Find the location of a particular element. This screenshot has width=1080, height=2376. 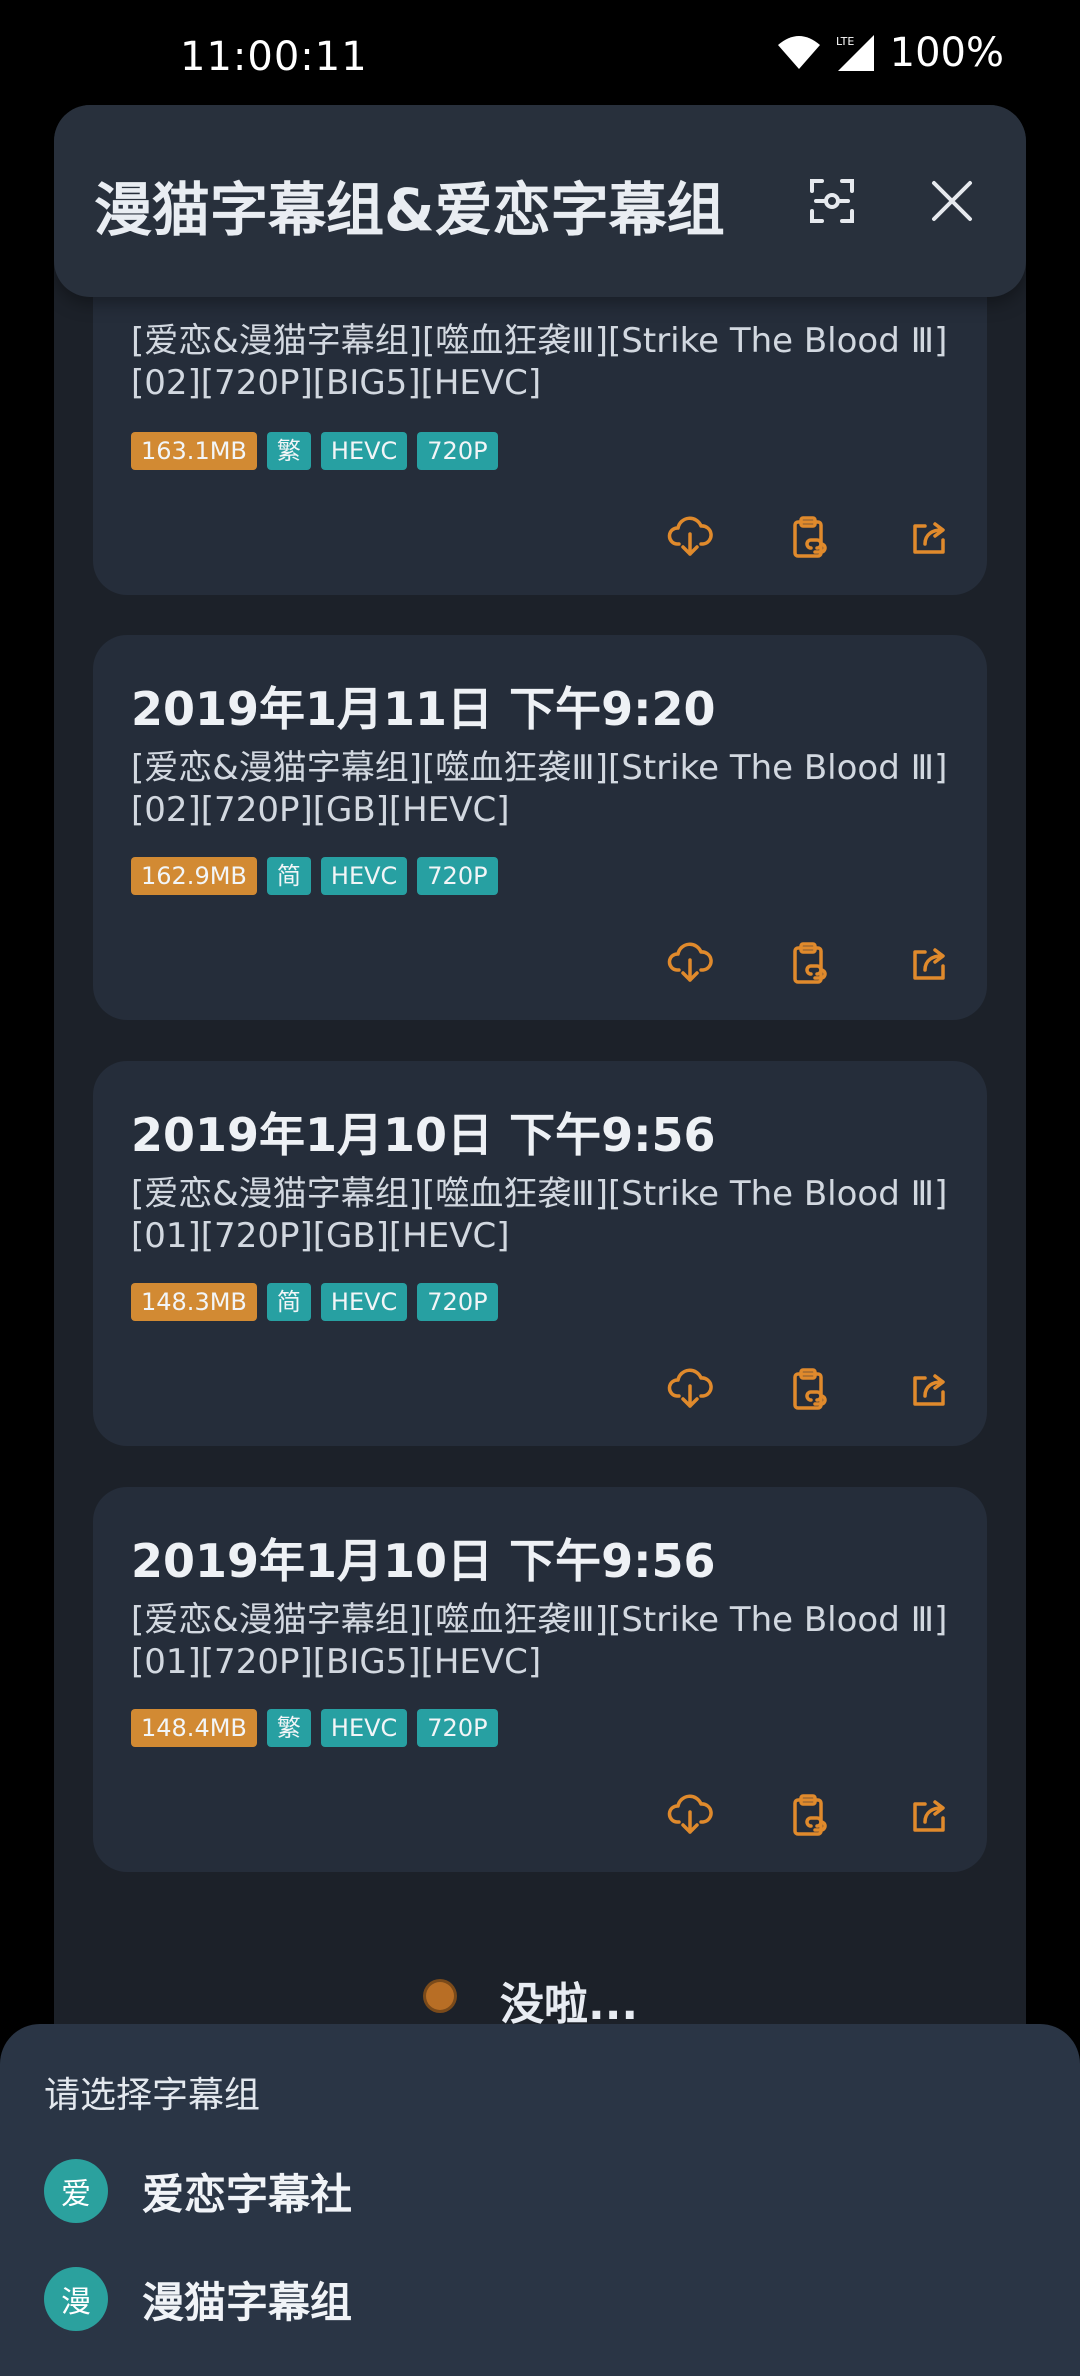

size-badge: 148.4MB is located at coordinates (194, 1728).